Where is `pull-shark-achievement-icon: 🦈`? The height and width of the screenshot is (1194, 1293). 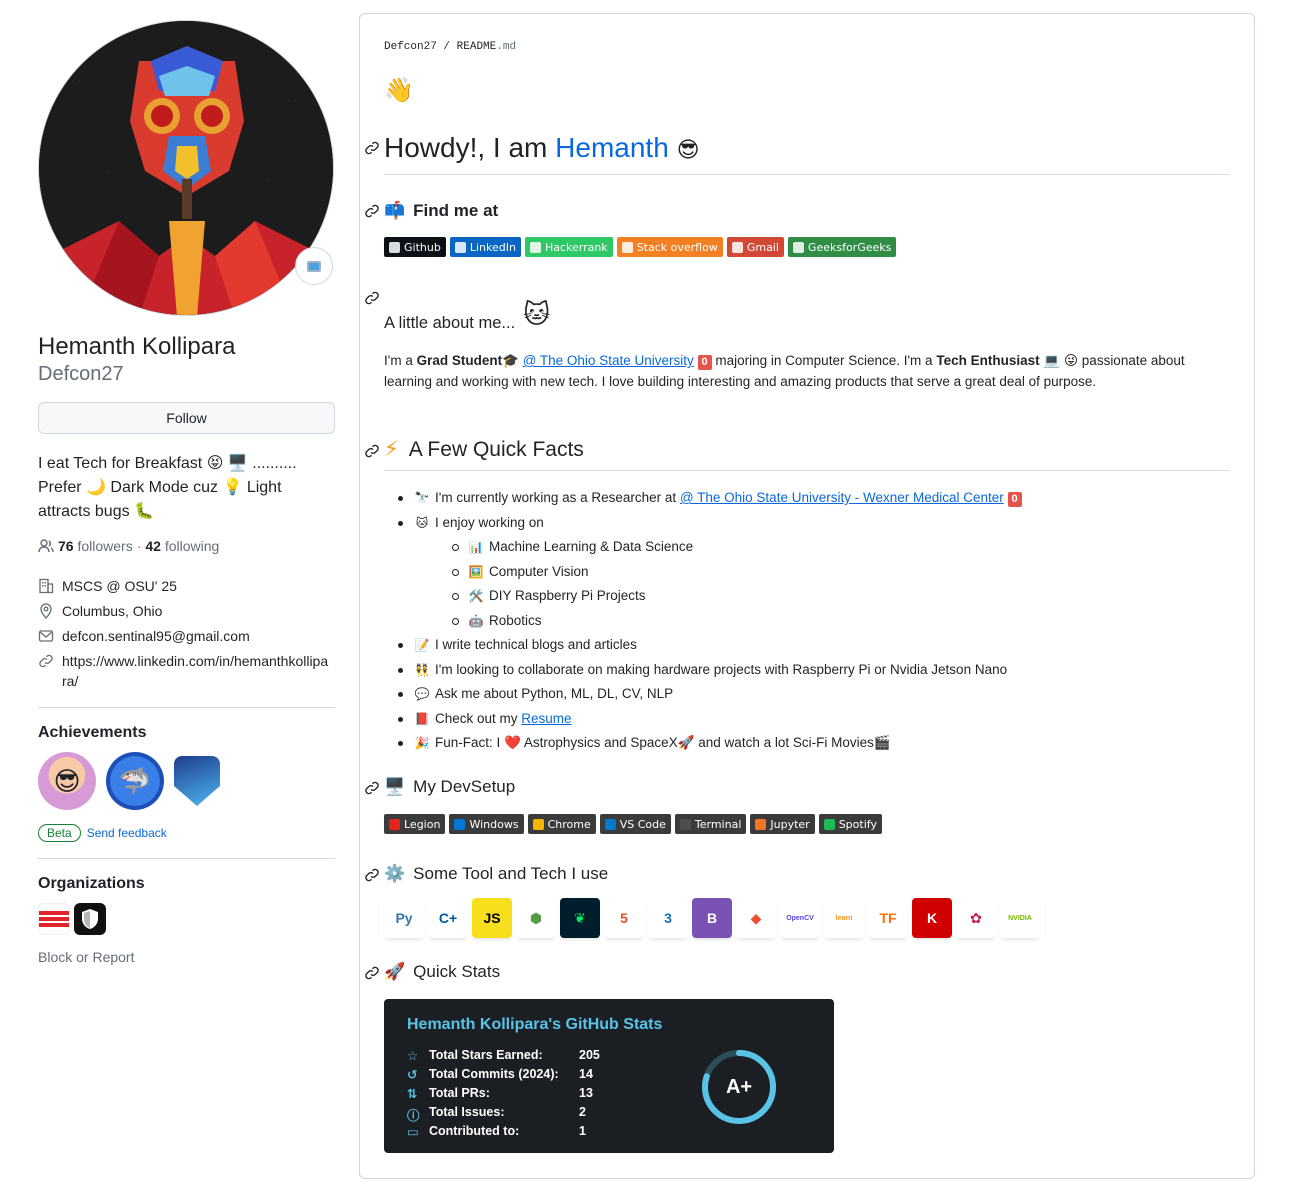 pull-shark-achievement-icon: 🦈 is located at coordinates (135, 781).